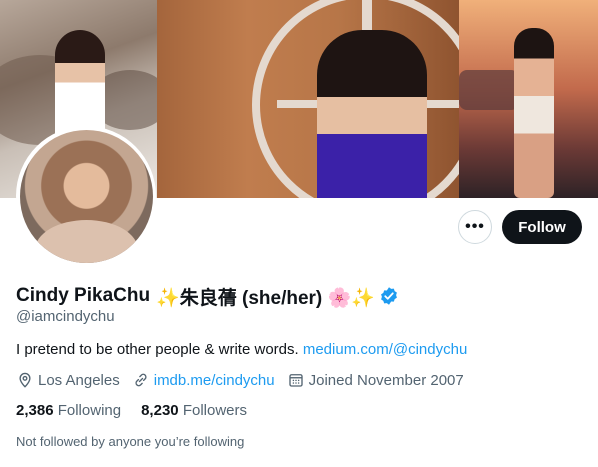 Image resolution: width=598 pixels, height=467 pixels. What do you see at coordinates (386, 380) in the screenshot?
I see `join-date-text: Joined November 2007` at bounding box center [386, 380].